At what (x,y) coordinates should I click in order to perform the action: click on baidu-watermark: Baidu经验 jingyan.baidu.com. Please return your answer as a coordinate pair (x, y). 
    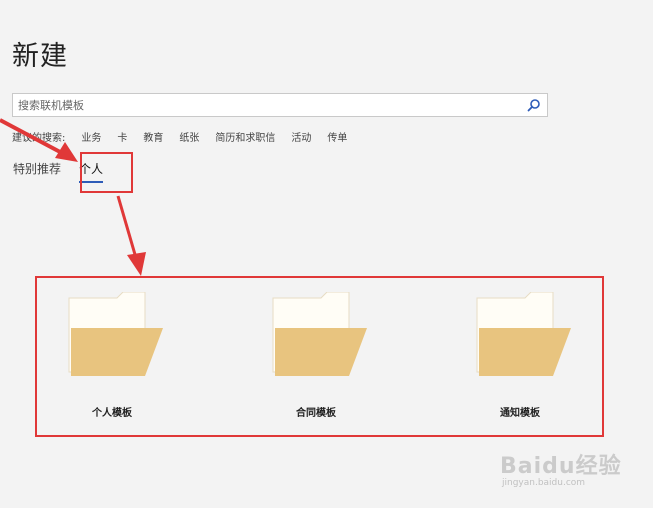
    Looking at the image, I should click on (570, 470).